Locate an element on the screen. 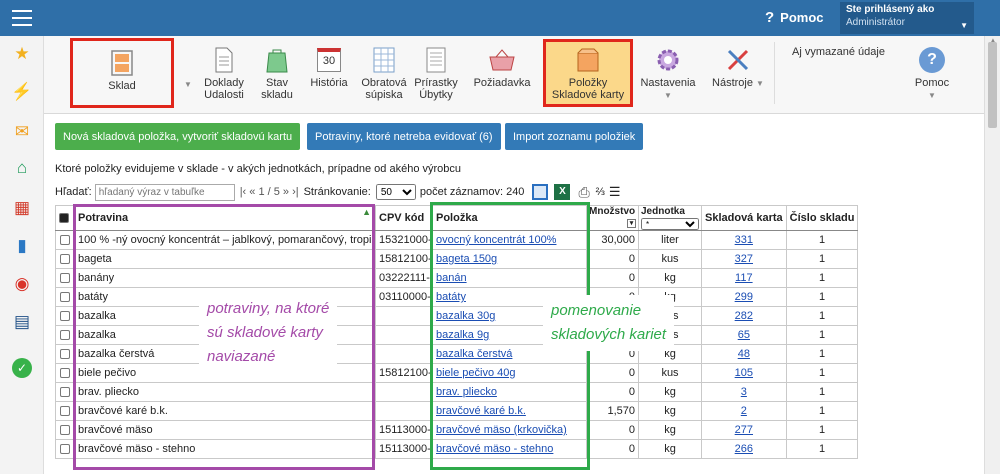  card-link: 48 is located at coordinates (744, 354).